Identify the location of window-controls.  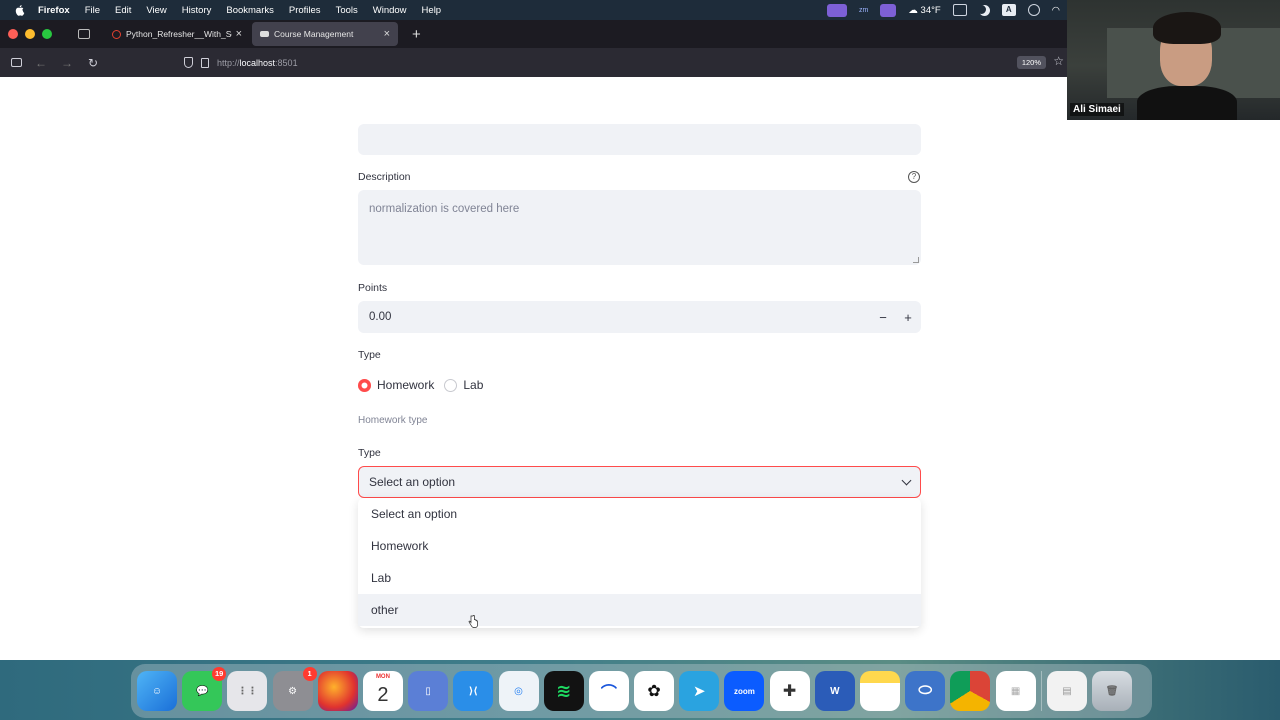
(30, 34).